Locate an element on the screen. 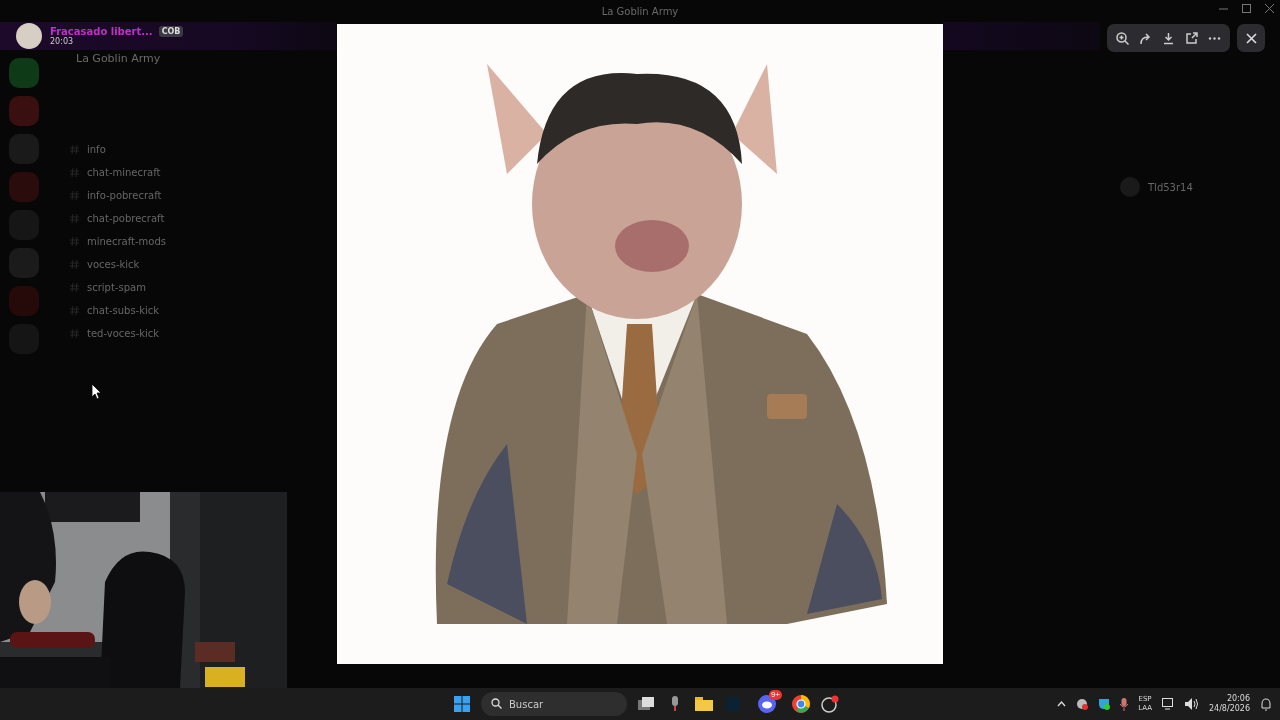 Image resolution: width=1280 pixels, height=720 pixels. bell-icon is located at coordinates (1266, 704).